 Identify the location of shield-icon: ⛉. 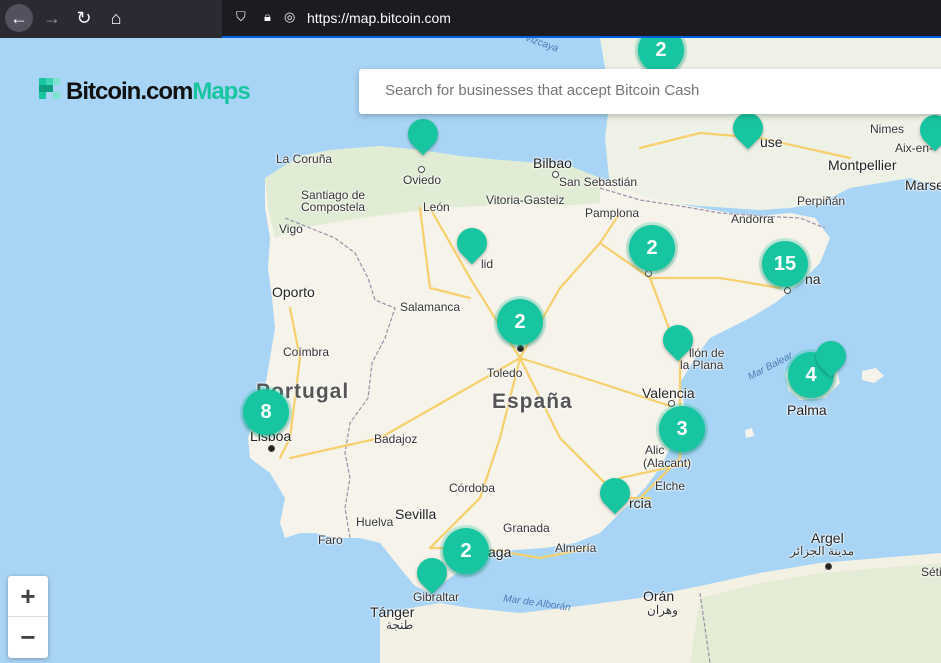
(241, 17).